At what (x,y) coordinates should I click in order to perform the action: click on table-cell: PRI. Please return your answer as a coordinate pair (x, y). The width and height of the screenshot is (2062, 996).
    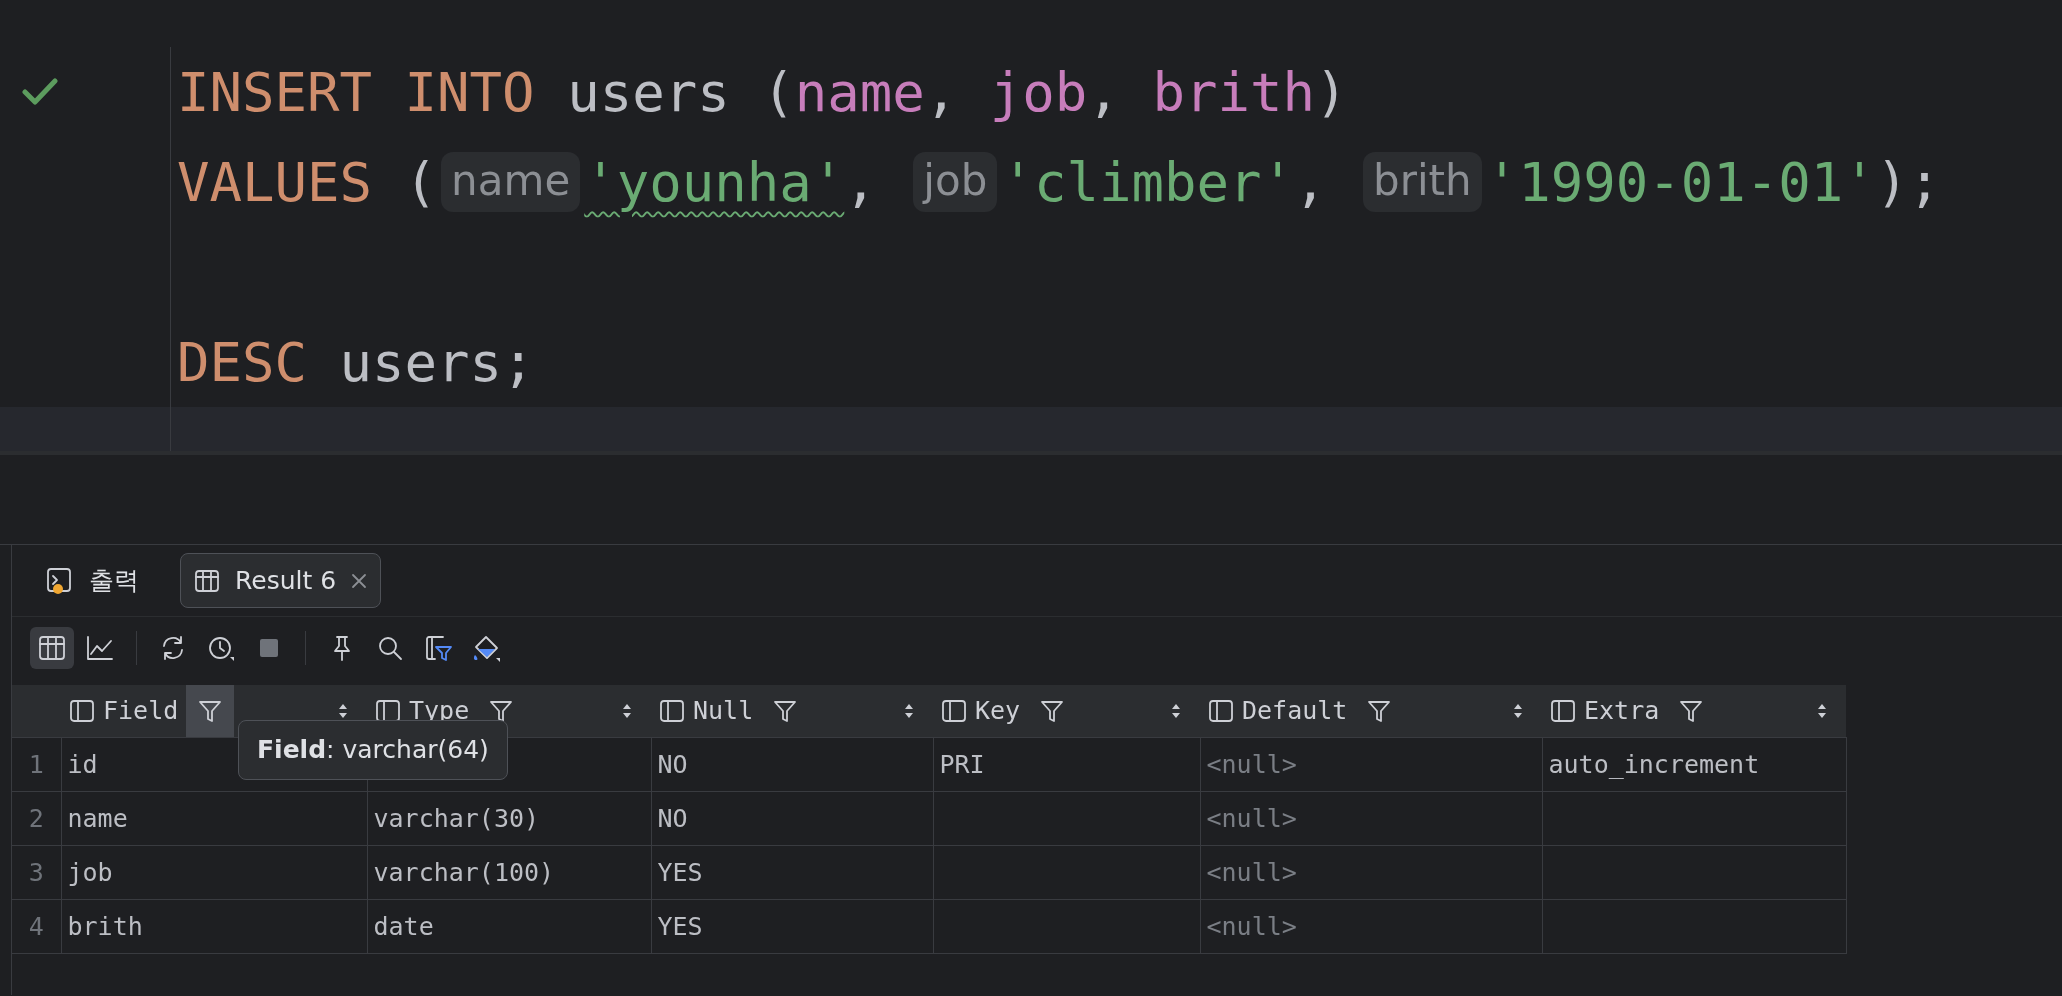
    Looking at the image, I should click on (1066, 764).